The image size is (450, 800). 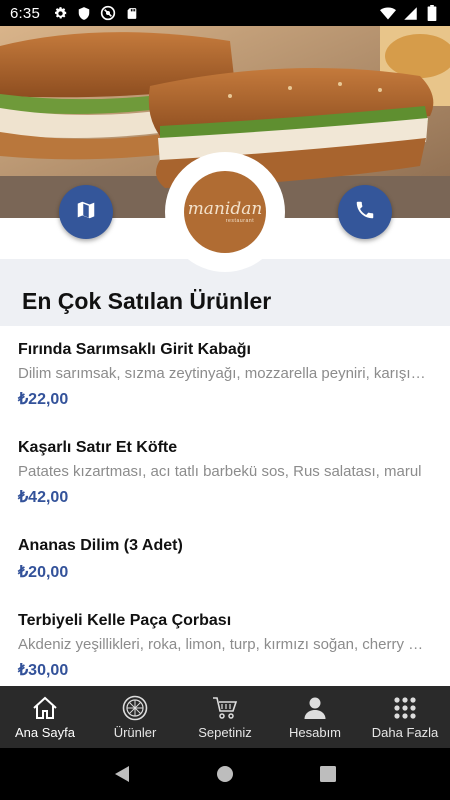 I want to click on phone-icon, so click(x=365, y=212).